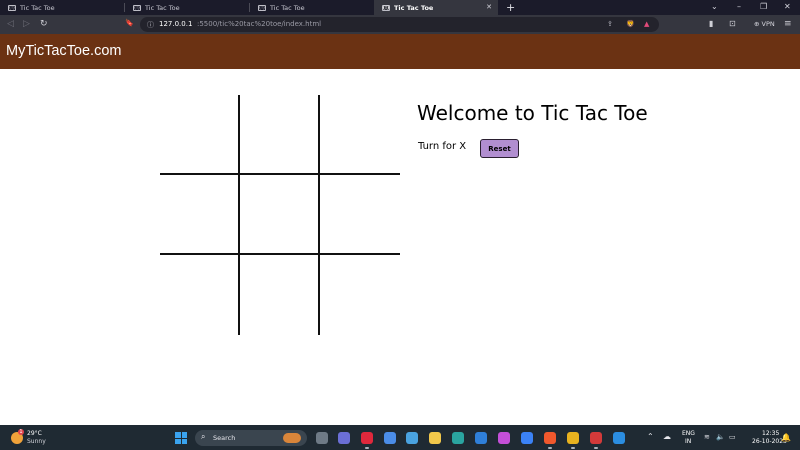  Describe the element at coordinates (36, 441) in the screenshot. I see `weather-condition: Sunny` at that location.